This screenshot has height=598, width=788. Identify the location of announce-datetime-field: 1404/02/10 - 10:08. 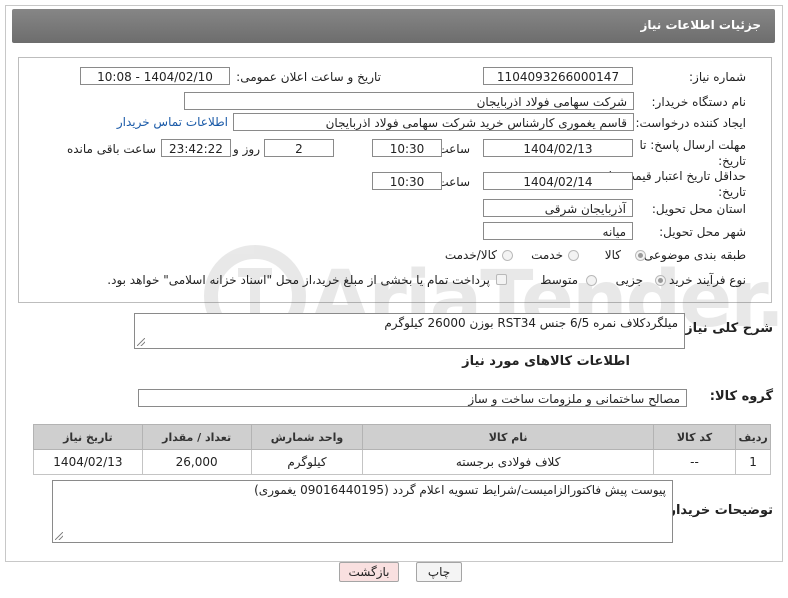
(155, 76).